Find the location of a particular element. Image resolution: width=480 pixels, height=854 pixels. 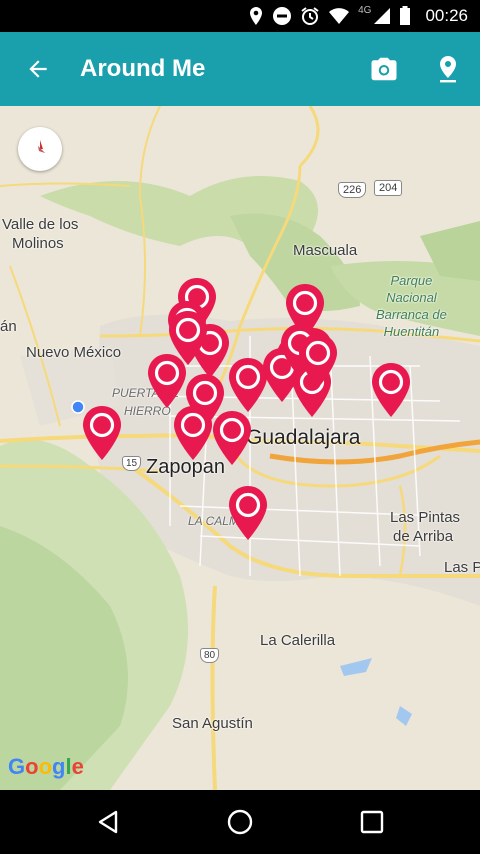

highway-80-shield: 80 is located at coordinates (210, 655).